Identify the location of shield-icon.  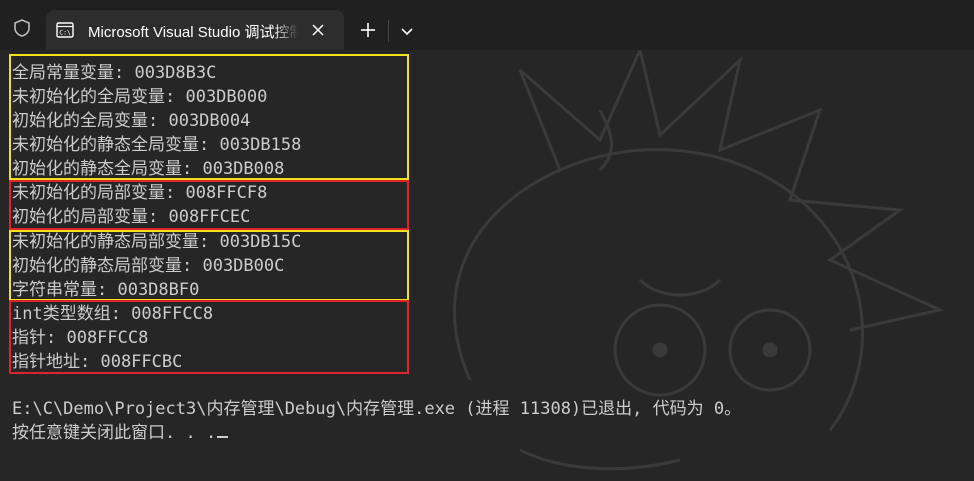
(22, 28).